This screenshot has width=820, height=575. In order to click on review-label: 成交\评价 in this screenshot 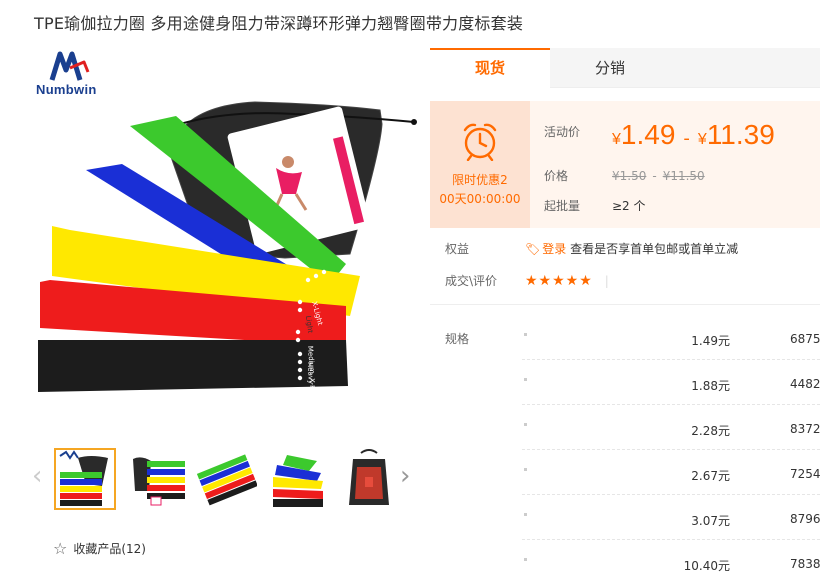, I will do `click(471, 281)`.